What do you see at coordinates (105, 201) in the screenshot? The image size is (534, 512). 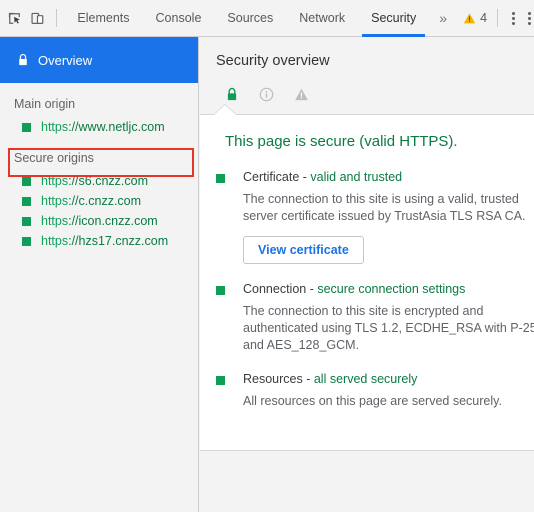 I see `origin-host: ://c.cnzz.com` at bounding box center [105, 201].